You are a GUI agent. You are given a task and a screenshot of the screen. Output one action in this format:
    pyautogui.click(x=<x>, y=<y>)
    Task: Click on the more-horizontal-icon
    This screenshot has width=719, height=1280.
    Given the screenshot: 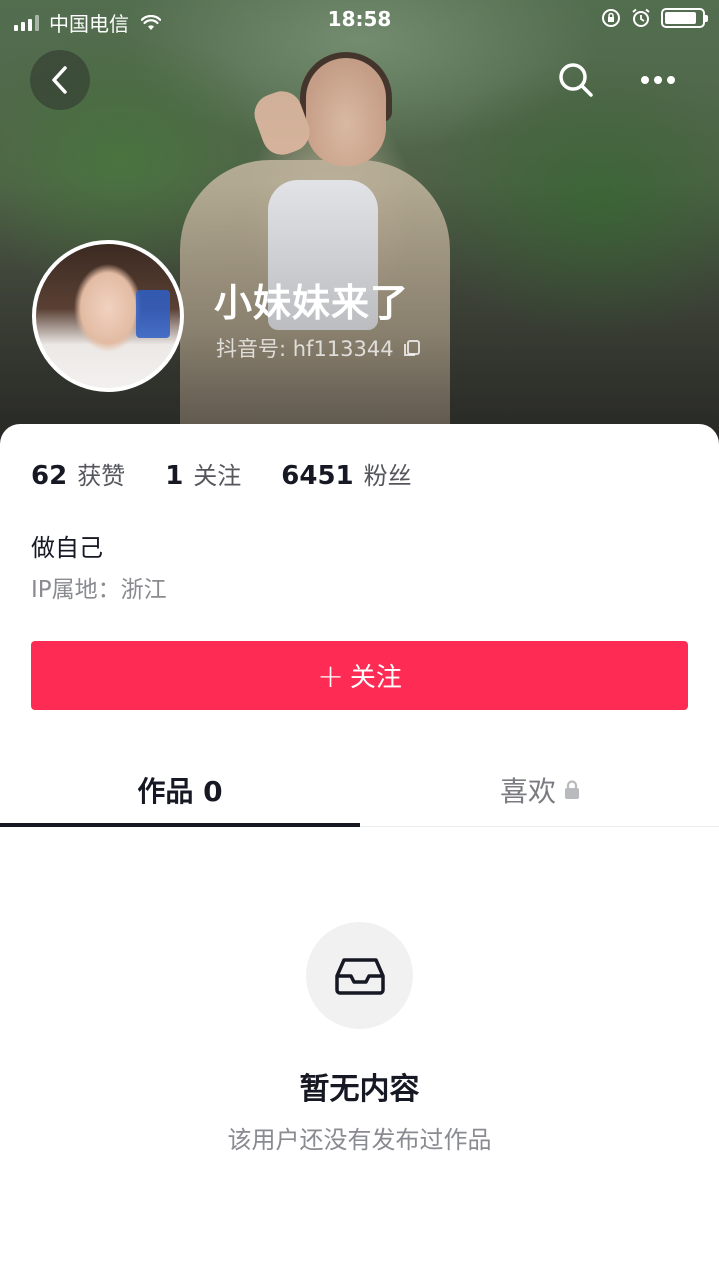 What is the action you would take?
    pyautogui.click(x=658, y=80)
    